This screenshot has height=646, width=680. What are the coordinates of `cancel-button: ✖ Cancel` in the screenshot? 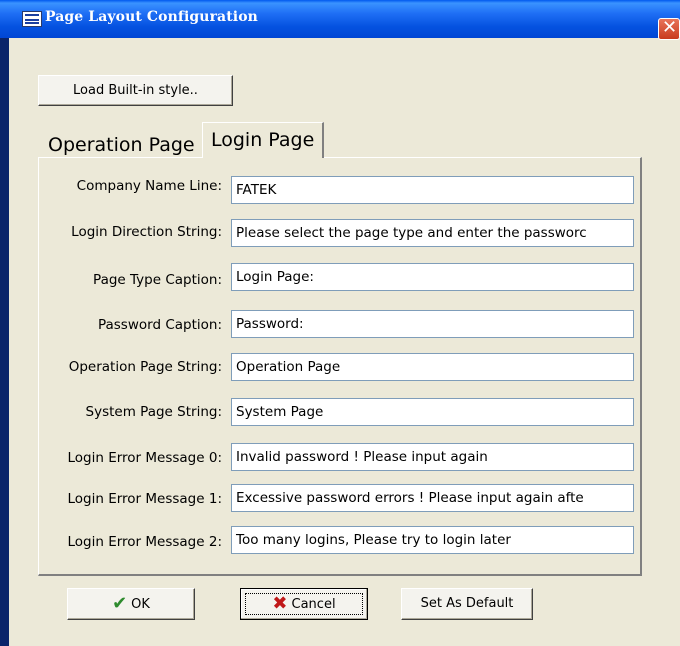 It's located at (304, 604).